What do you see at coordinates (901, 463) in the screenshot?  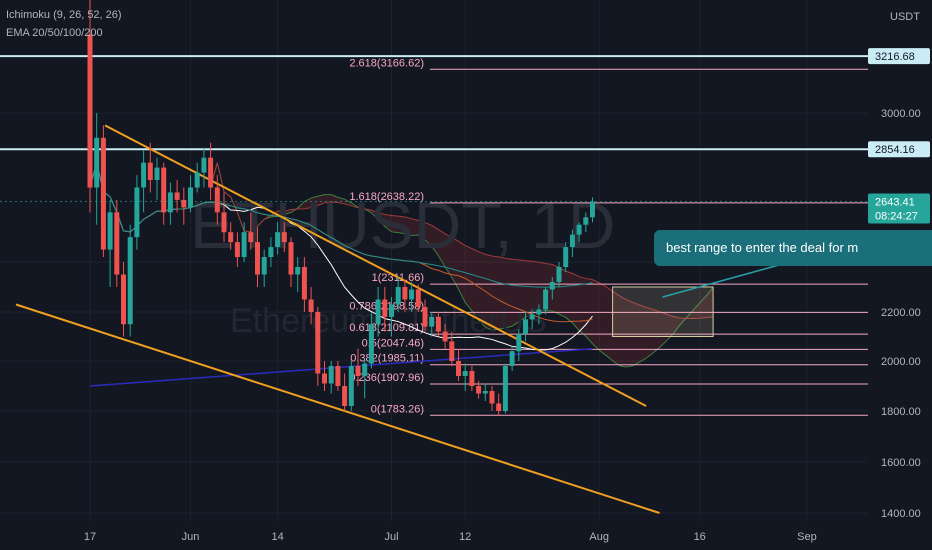 I see `price-tick-label: 1600.00` at bounding box center [901, 463].